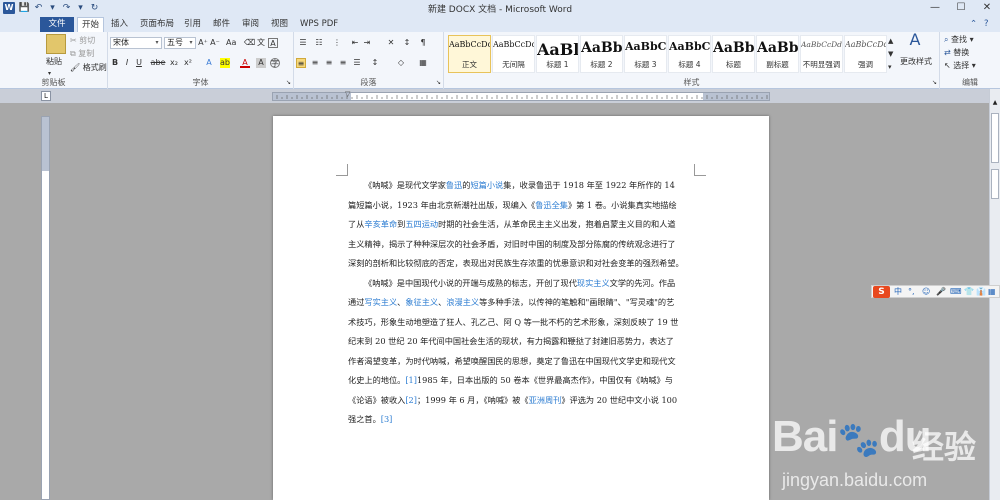  I want to click on char-border-icon: A, so click(273, 43).